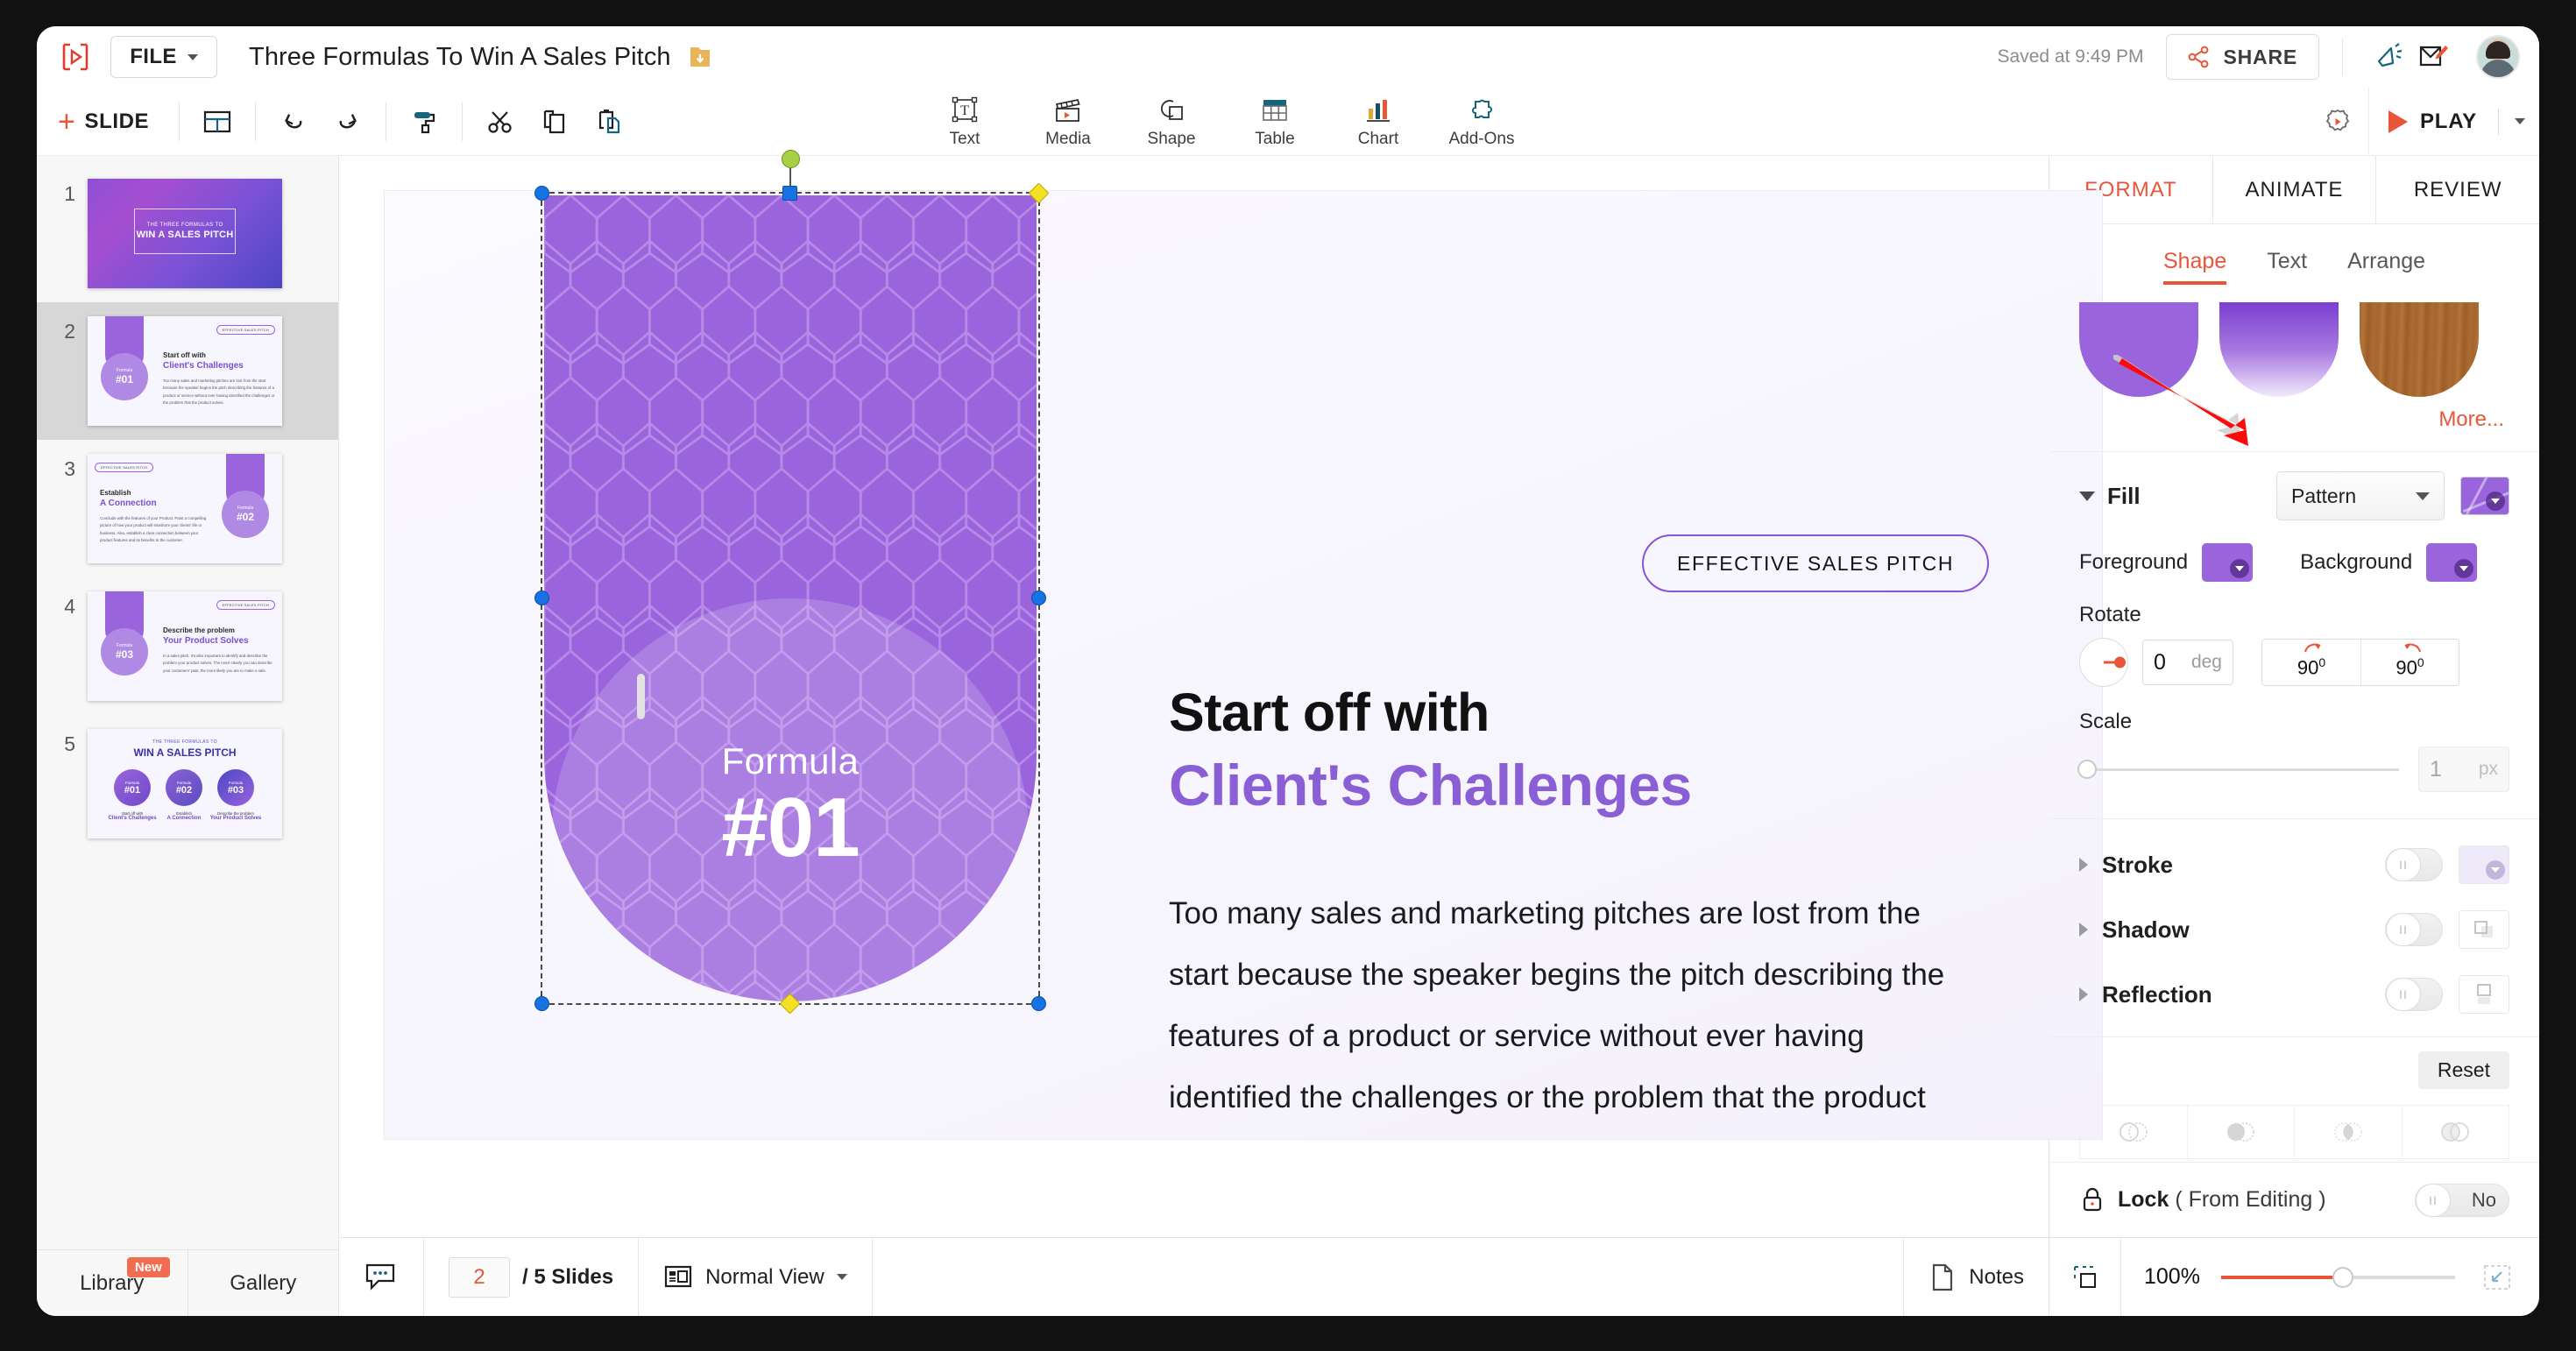 The width and height of the screenshot is (2576, 1351). Describe the element at coordinates (554, 122) in the screenshot. I see `copy-icon` at that location.